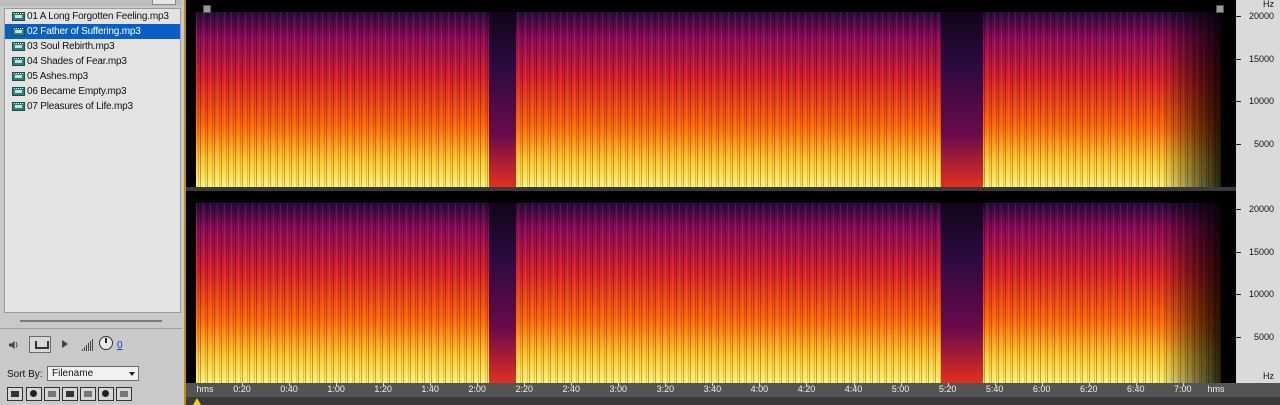  Describe the element at coordinates (71, 46) in the screenshot. I see `file-name: 03 Soul Rebirth.mp3` at that location.